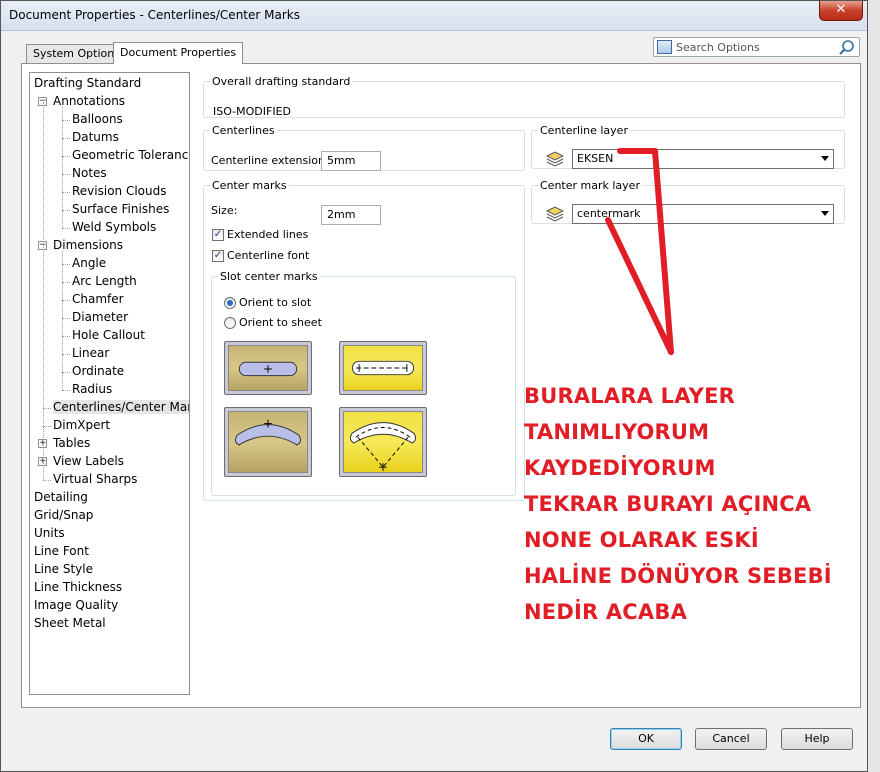  I want to click on ok-button: OK, so click(646, 739).